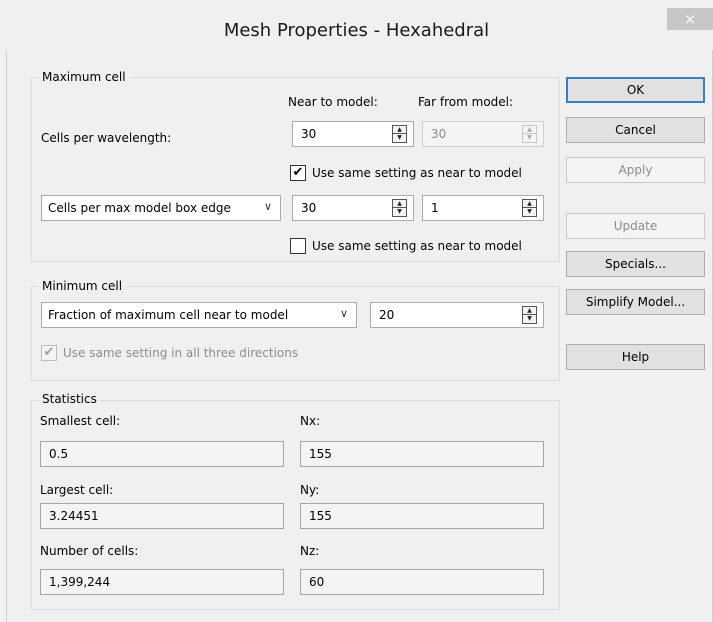  I want to click on box-edge-far-stepper: 1 ▲ ▼, so click(483, 208).